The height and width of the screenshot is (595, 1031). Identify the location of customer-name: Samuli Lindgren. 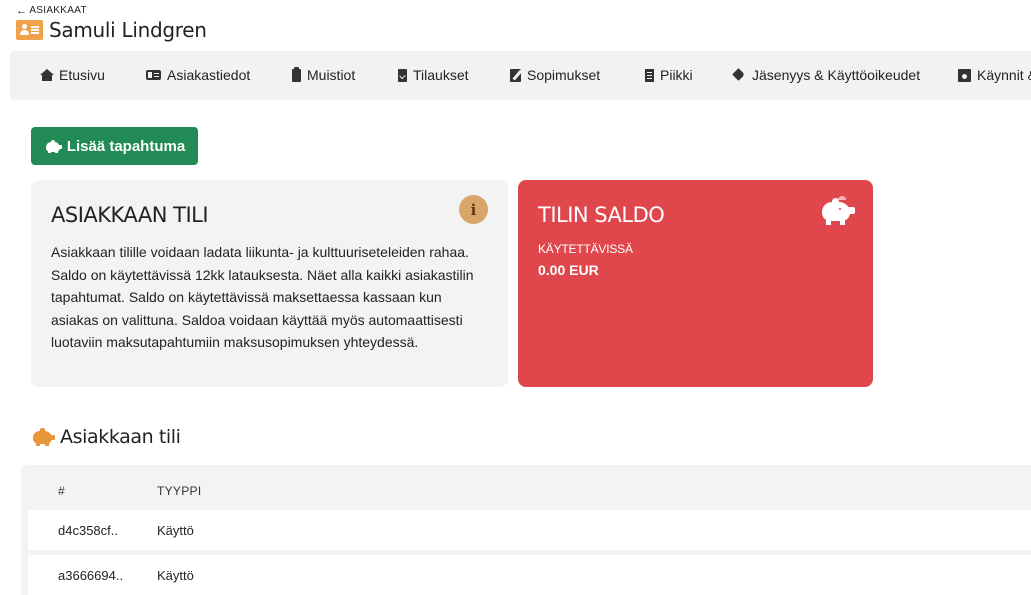
(128, 30).